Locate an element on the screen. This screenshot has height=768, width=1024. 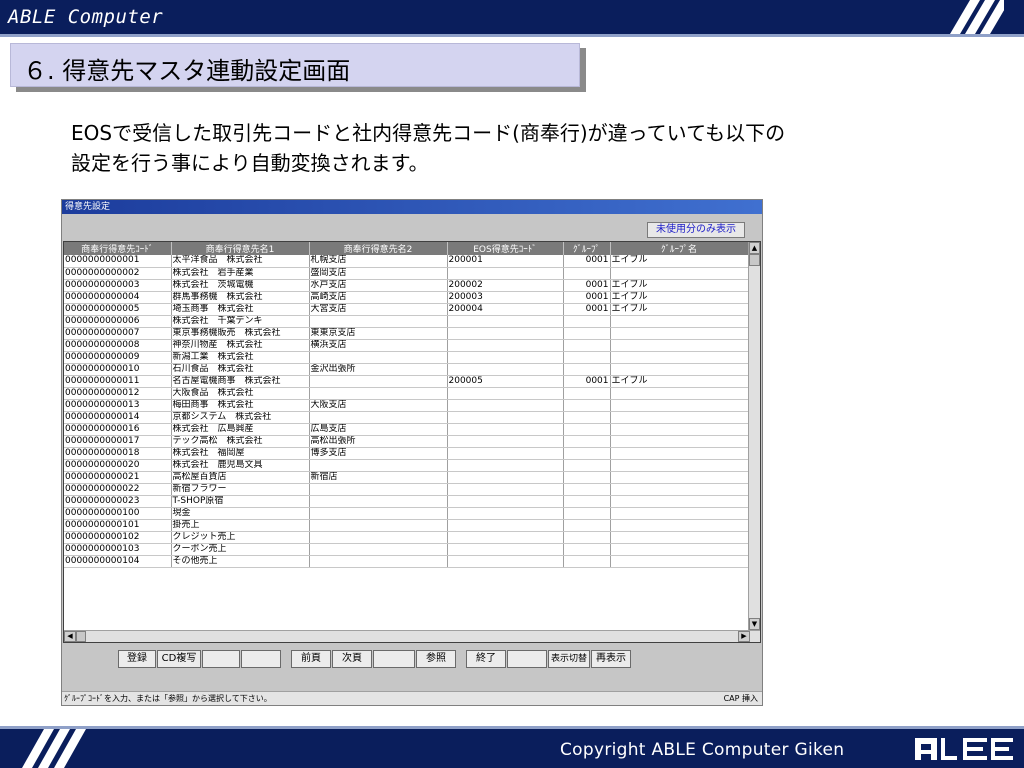
table-cell: 200003 is located at coordinates (505, 297).